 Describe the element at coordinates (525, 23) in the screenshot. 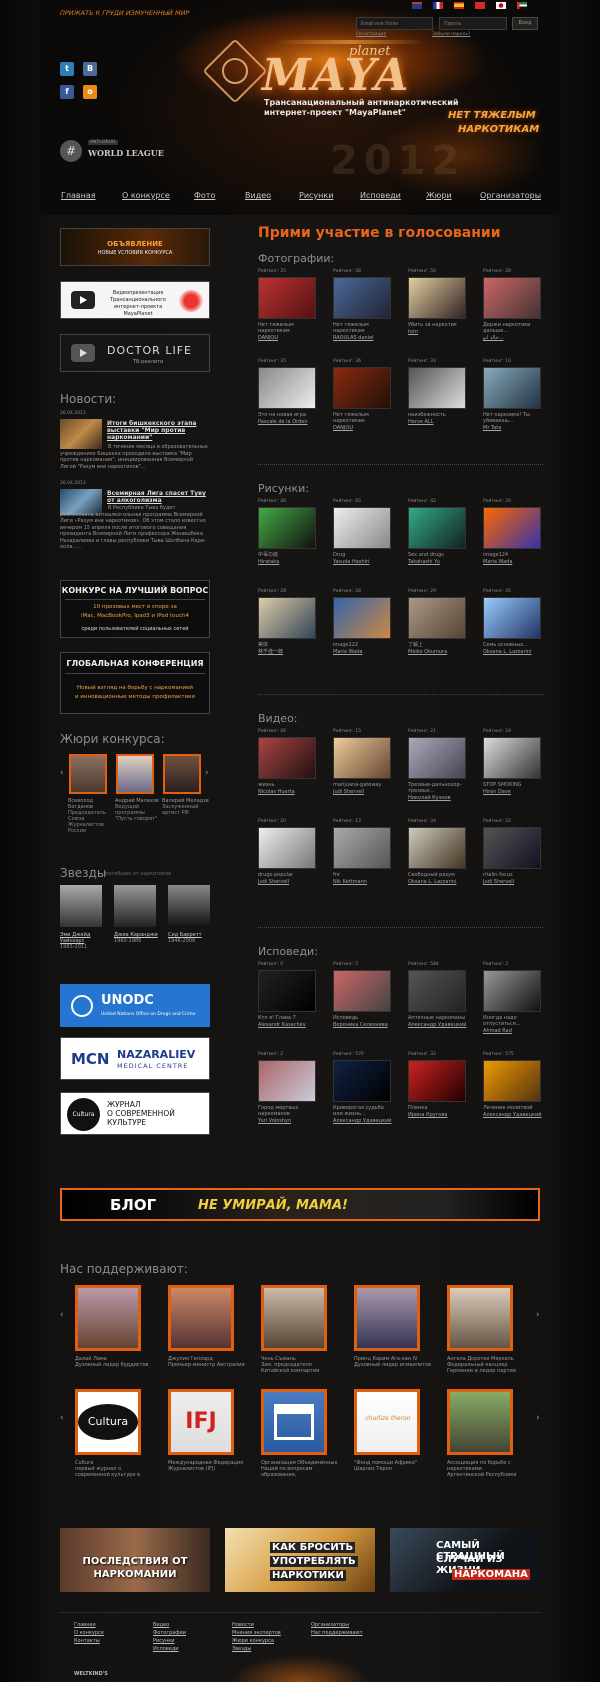

I see `login-enter-button: Вход` at that location.